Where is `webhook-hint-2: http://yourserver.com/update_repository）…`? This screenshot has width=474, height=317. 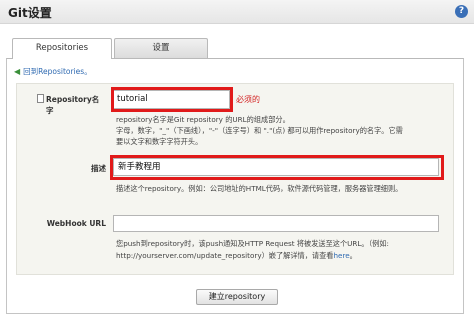 webhook-hint-2: http://yourserver.com/update_repository）… is located at coordinates (236, 255).